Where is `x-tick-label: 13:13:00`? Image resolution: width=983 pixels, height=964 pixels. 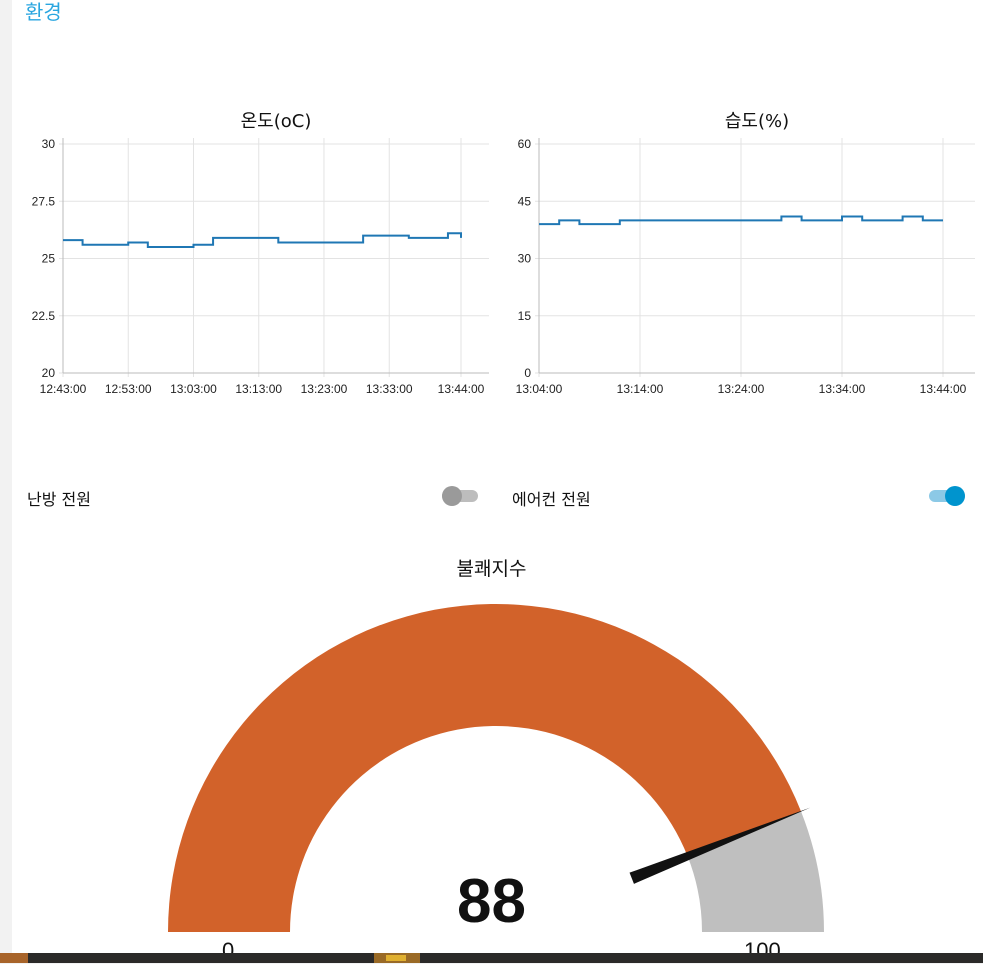
x-tick-label: 13:13:00 is located at coordinates (258, 389).